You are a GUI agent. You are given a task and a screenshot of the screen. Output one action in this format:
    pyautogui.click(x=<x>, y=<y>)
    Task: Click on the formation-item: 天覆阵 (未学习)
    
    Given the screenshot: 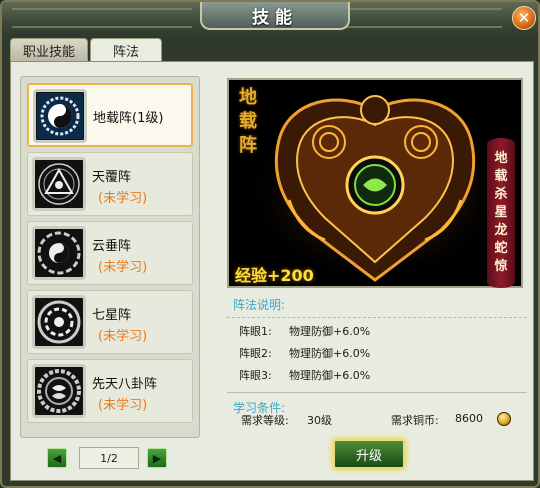 What is the action you would take?
    pyautogui.click(x=110, y=184)
    